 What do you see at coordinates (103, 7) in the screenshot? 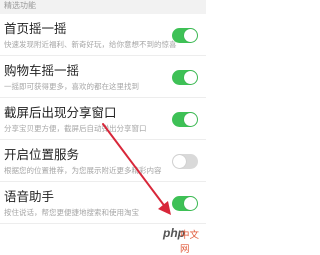
I see `section-header: 精选功能` at bounding box center [103, 7].